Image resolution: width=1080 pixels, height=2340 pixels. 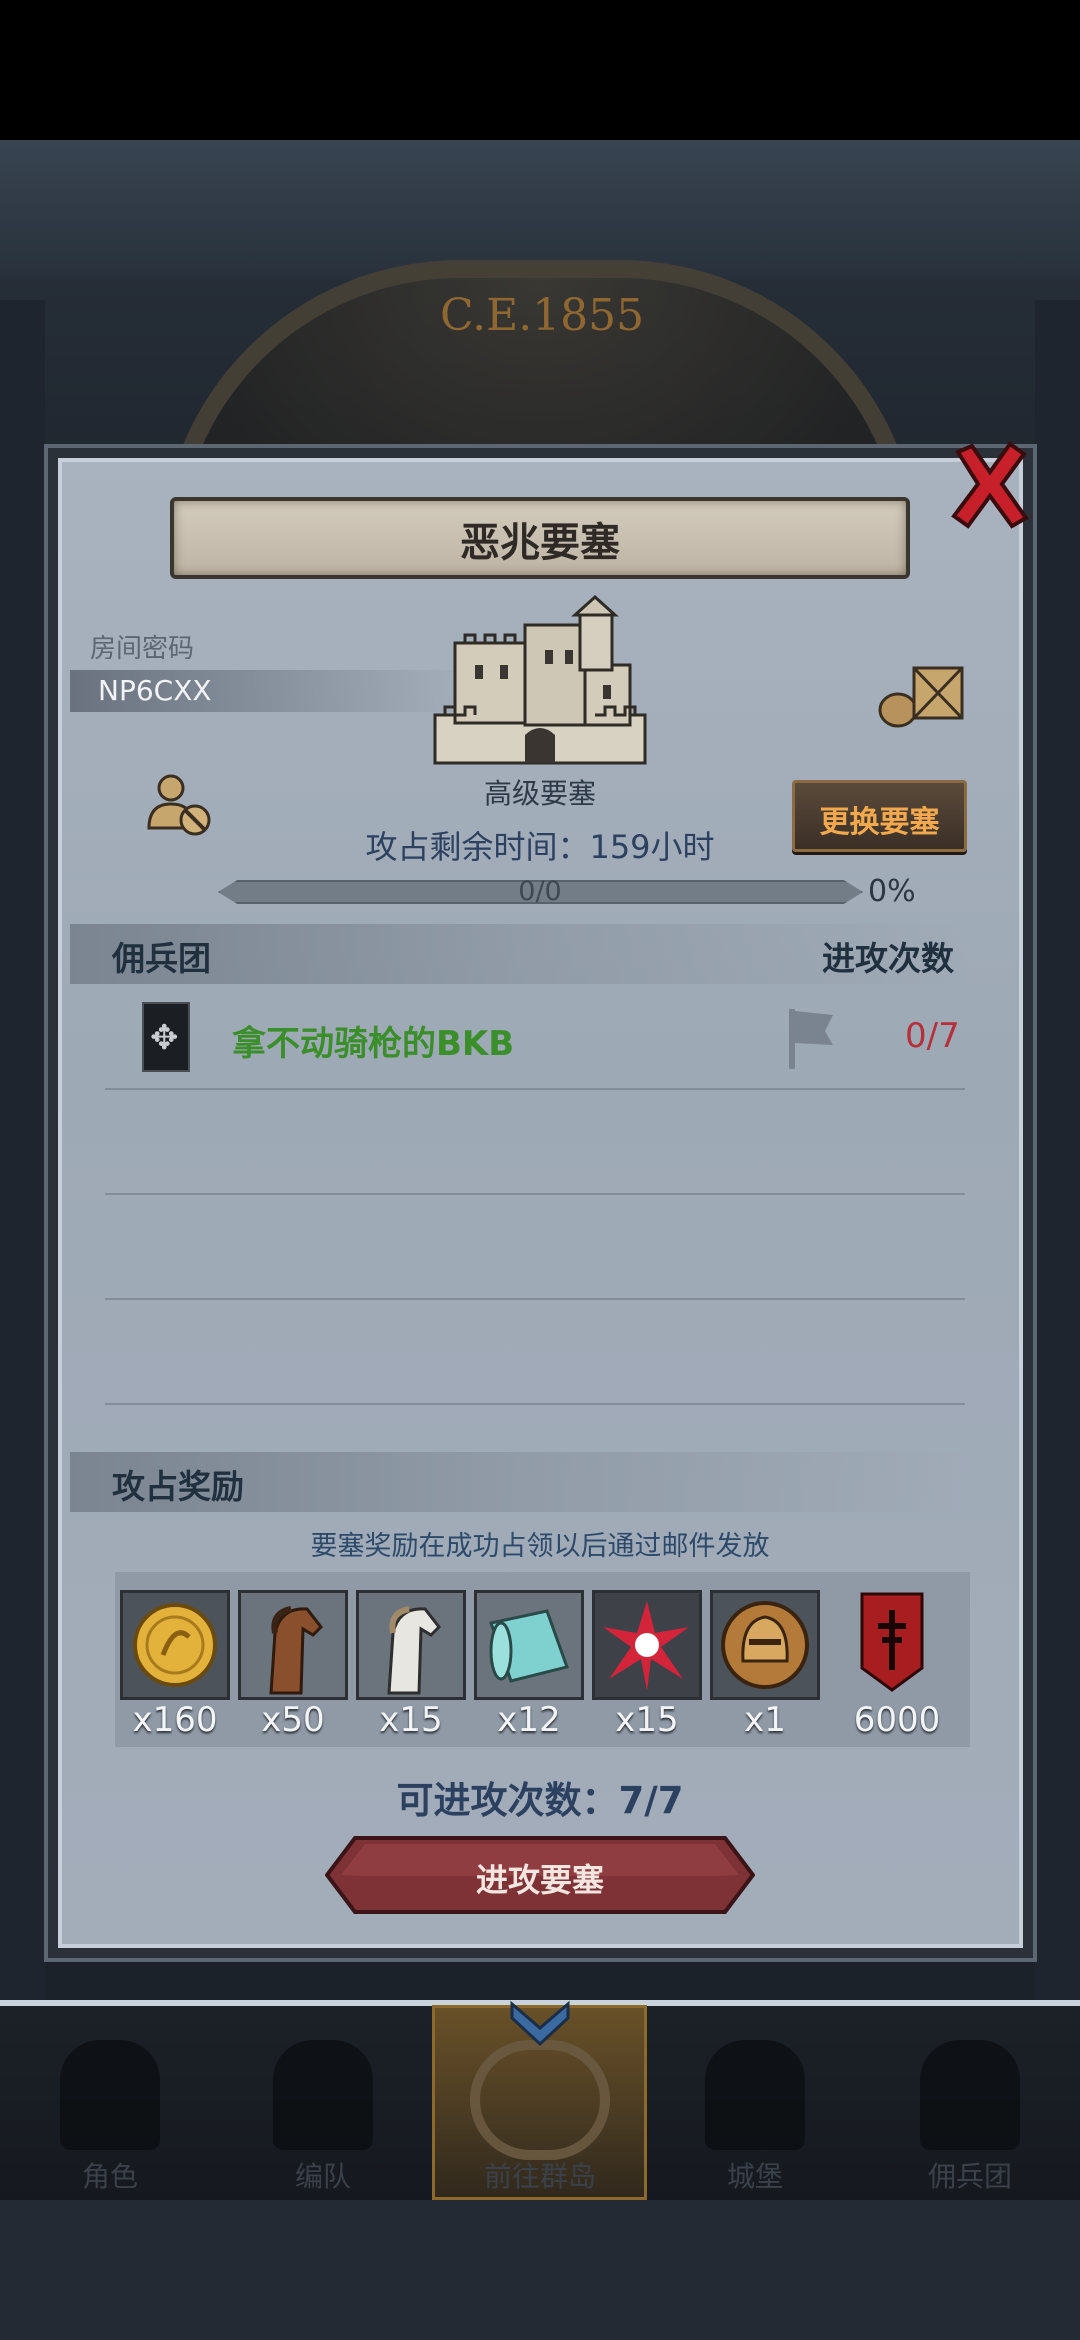 I want to click on nav-label: 佣兵团, so click(x=969, y=2176).